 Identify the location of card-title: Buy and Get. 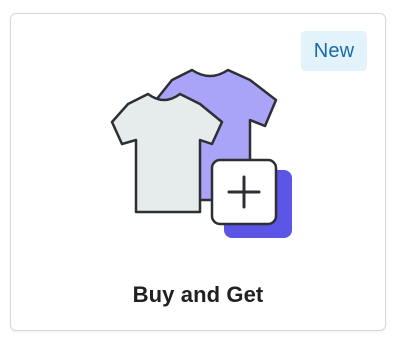
(198, 294).